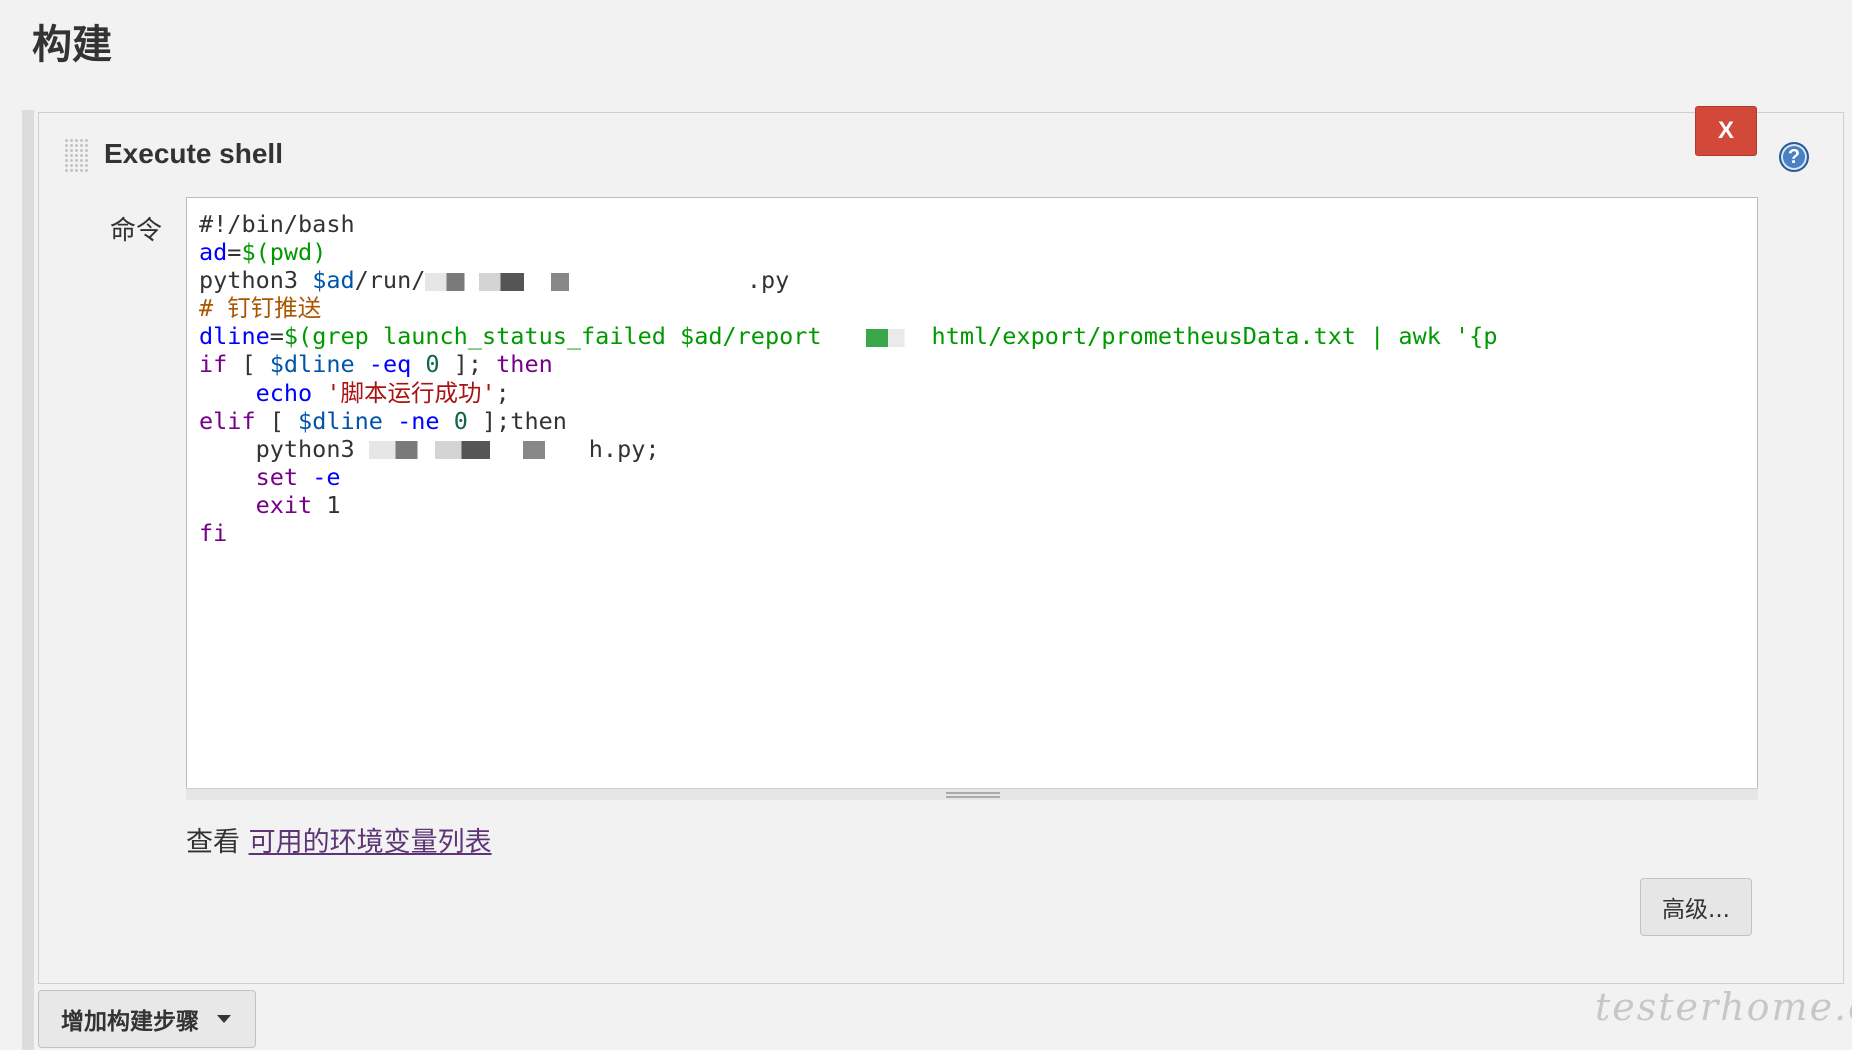  What do you see at coordinates (978, 533) in the screenshot?
I see `code-line: fi` at bounding box center [978, 533].